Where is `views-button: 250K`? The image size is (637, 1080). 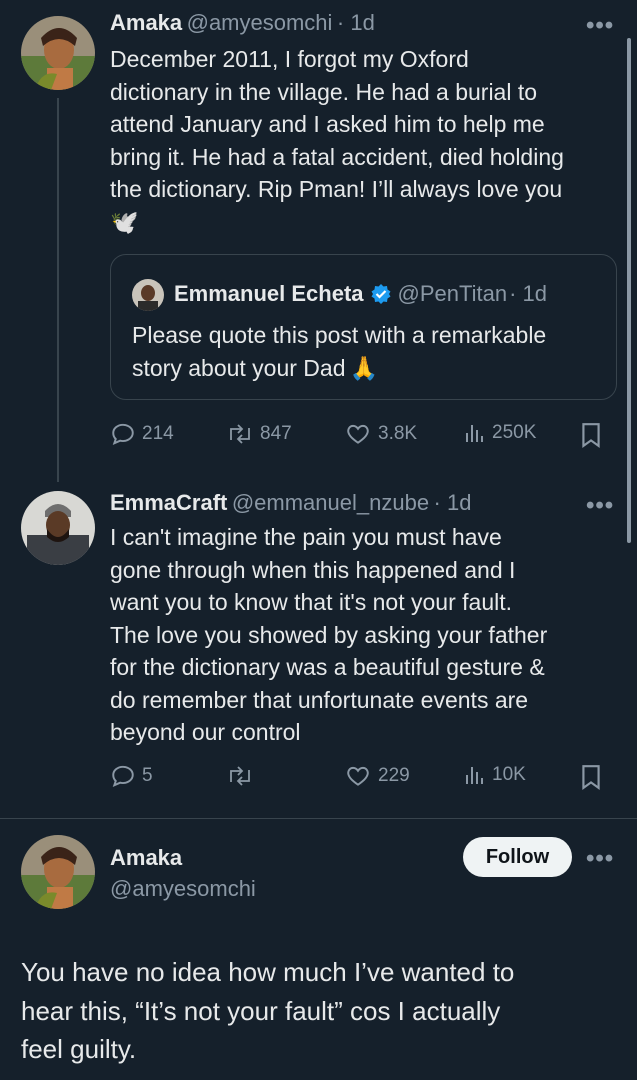
views-button: 250K is located at coordinates (500, 433).